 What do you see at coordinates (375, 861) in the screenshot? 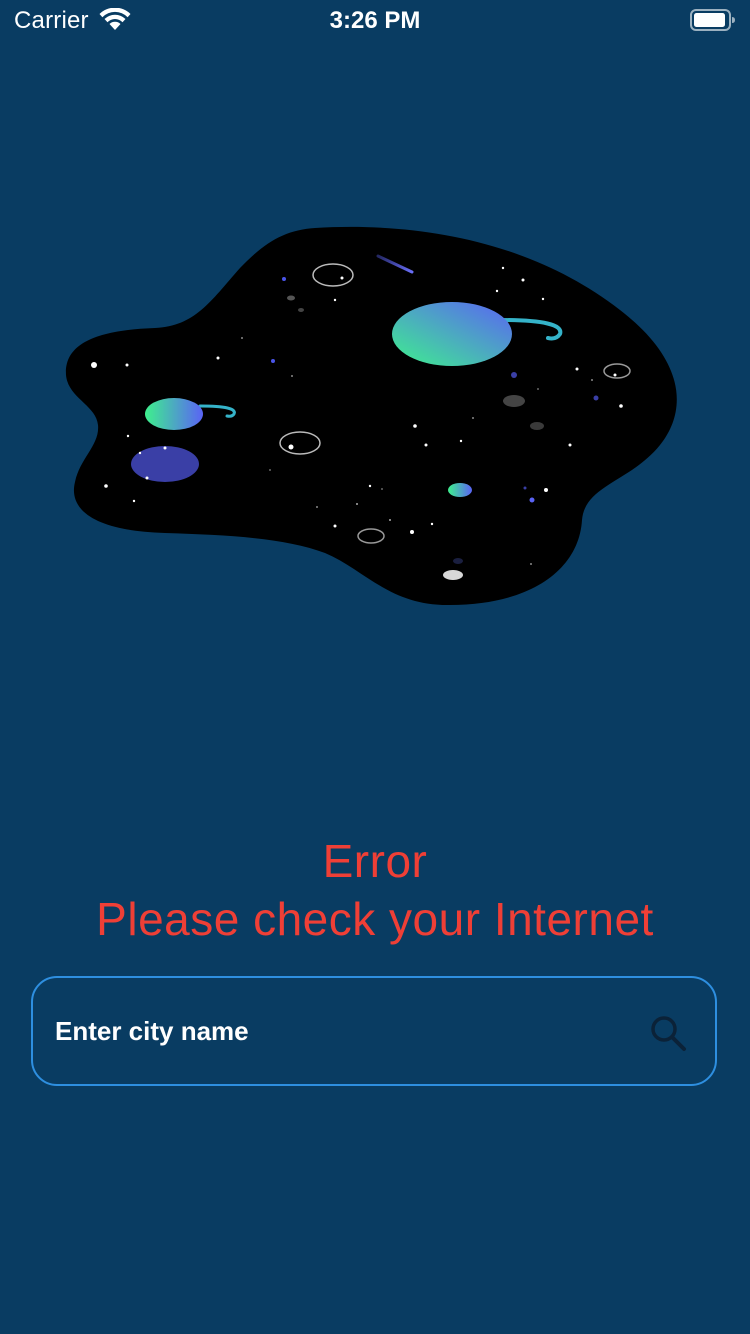
I see `error-title: Error` at bounding box center [375, 861].